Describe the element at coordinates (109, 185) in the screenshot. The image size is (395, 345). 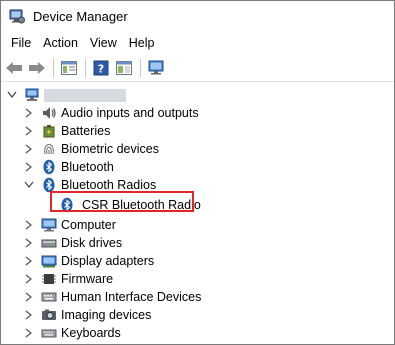
I see `tree-item-label: Bluetooth Radios` at that location.